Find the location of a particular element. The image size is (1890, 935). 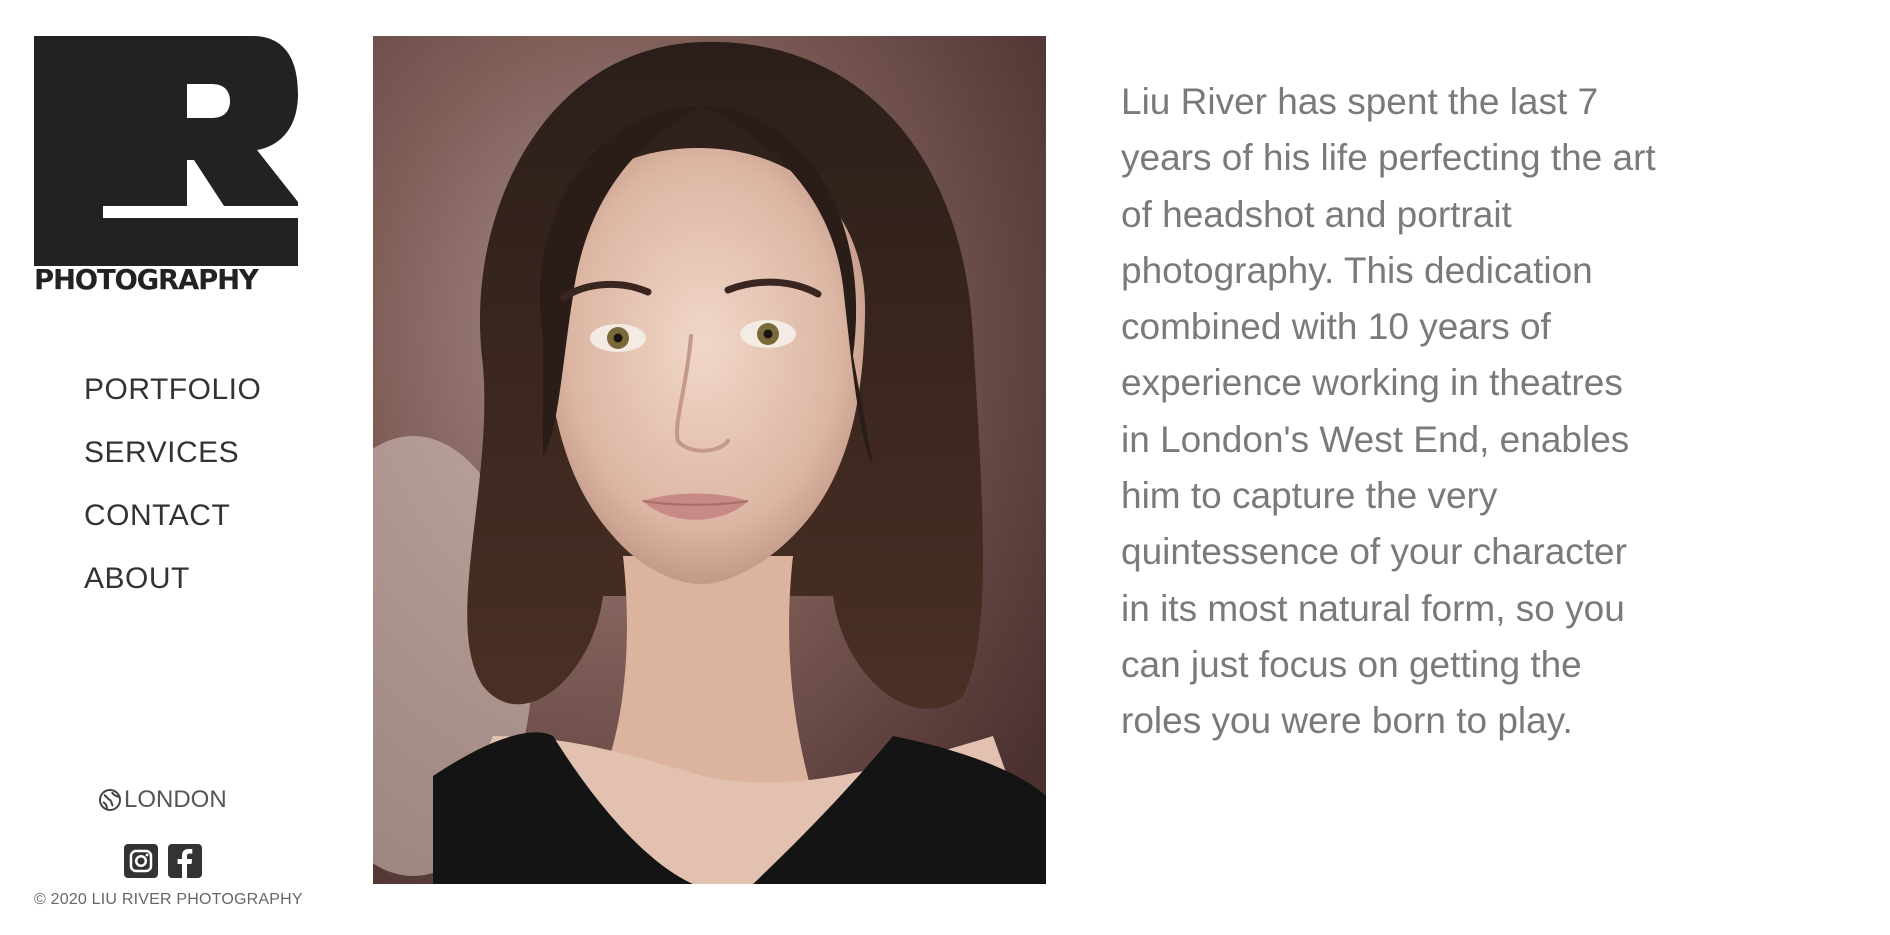

location: LONDON is located at coordinates (162, 800).